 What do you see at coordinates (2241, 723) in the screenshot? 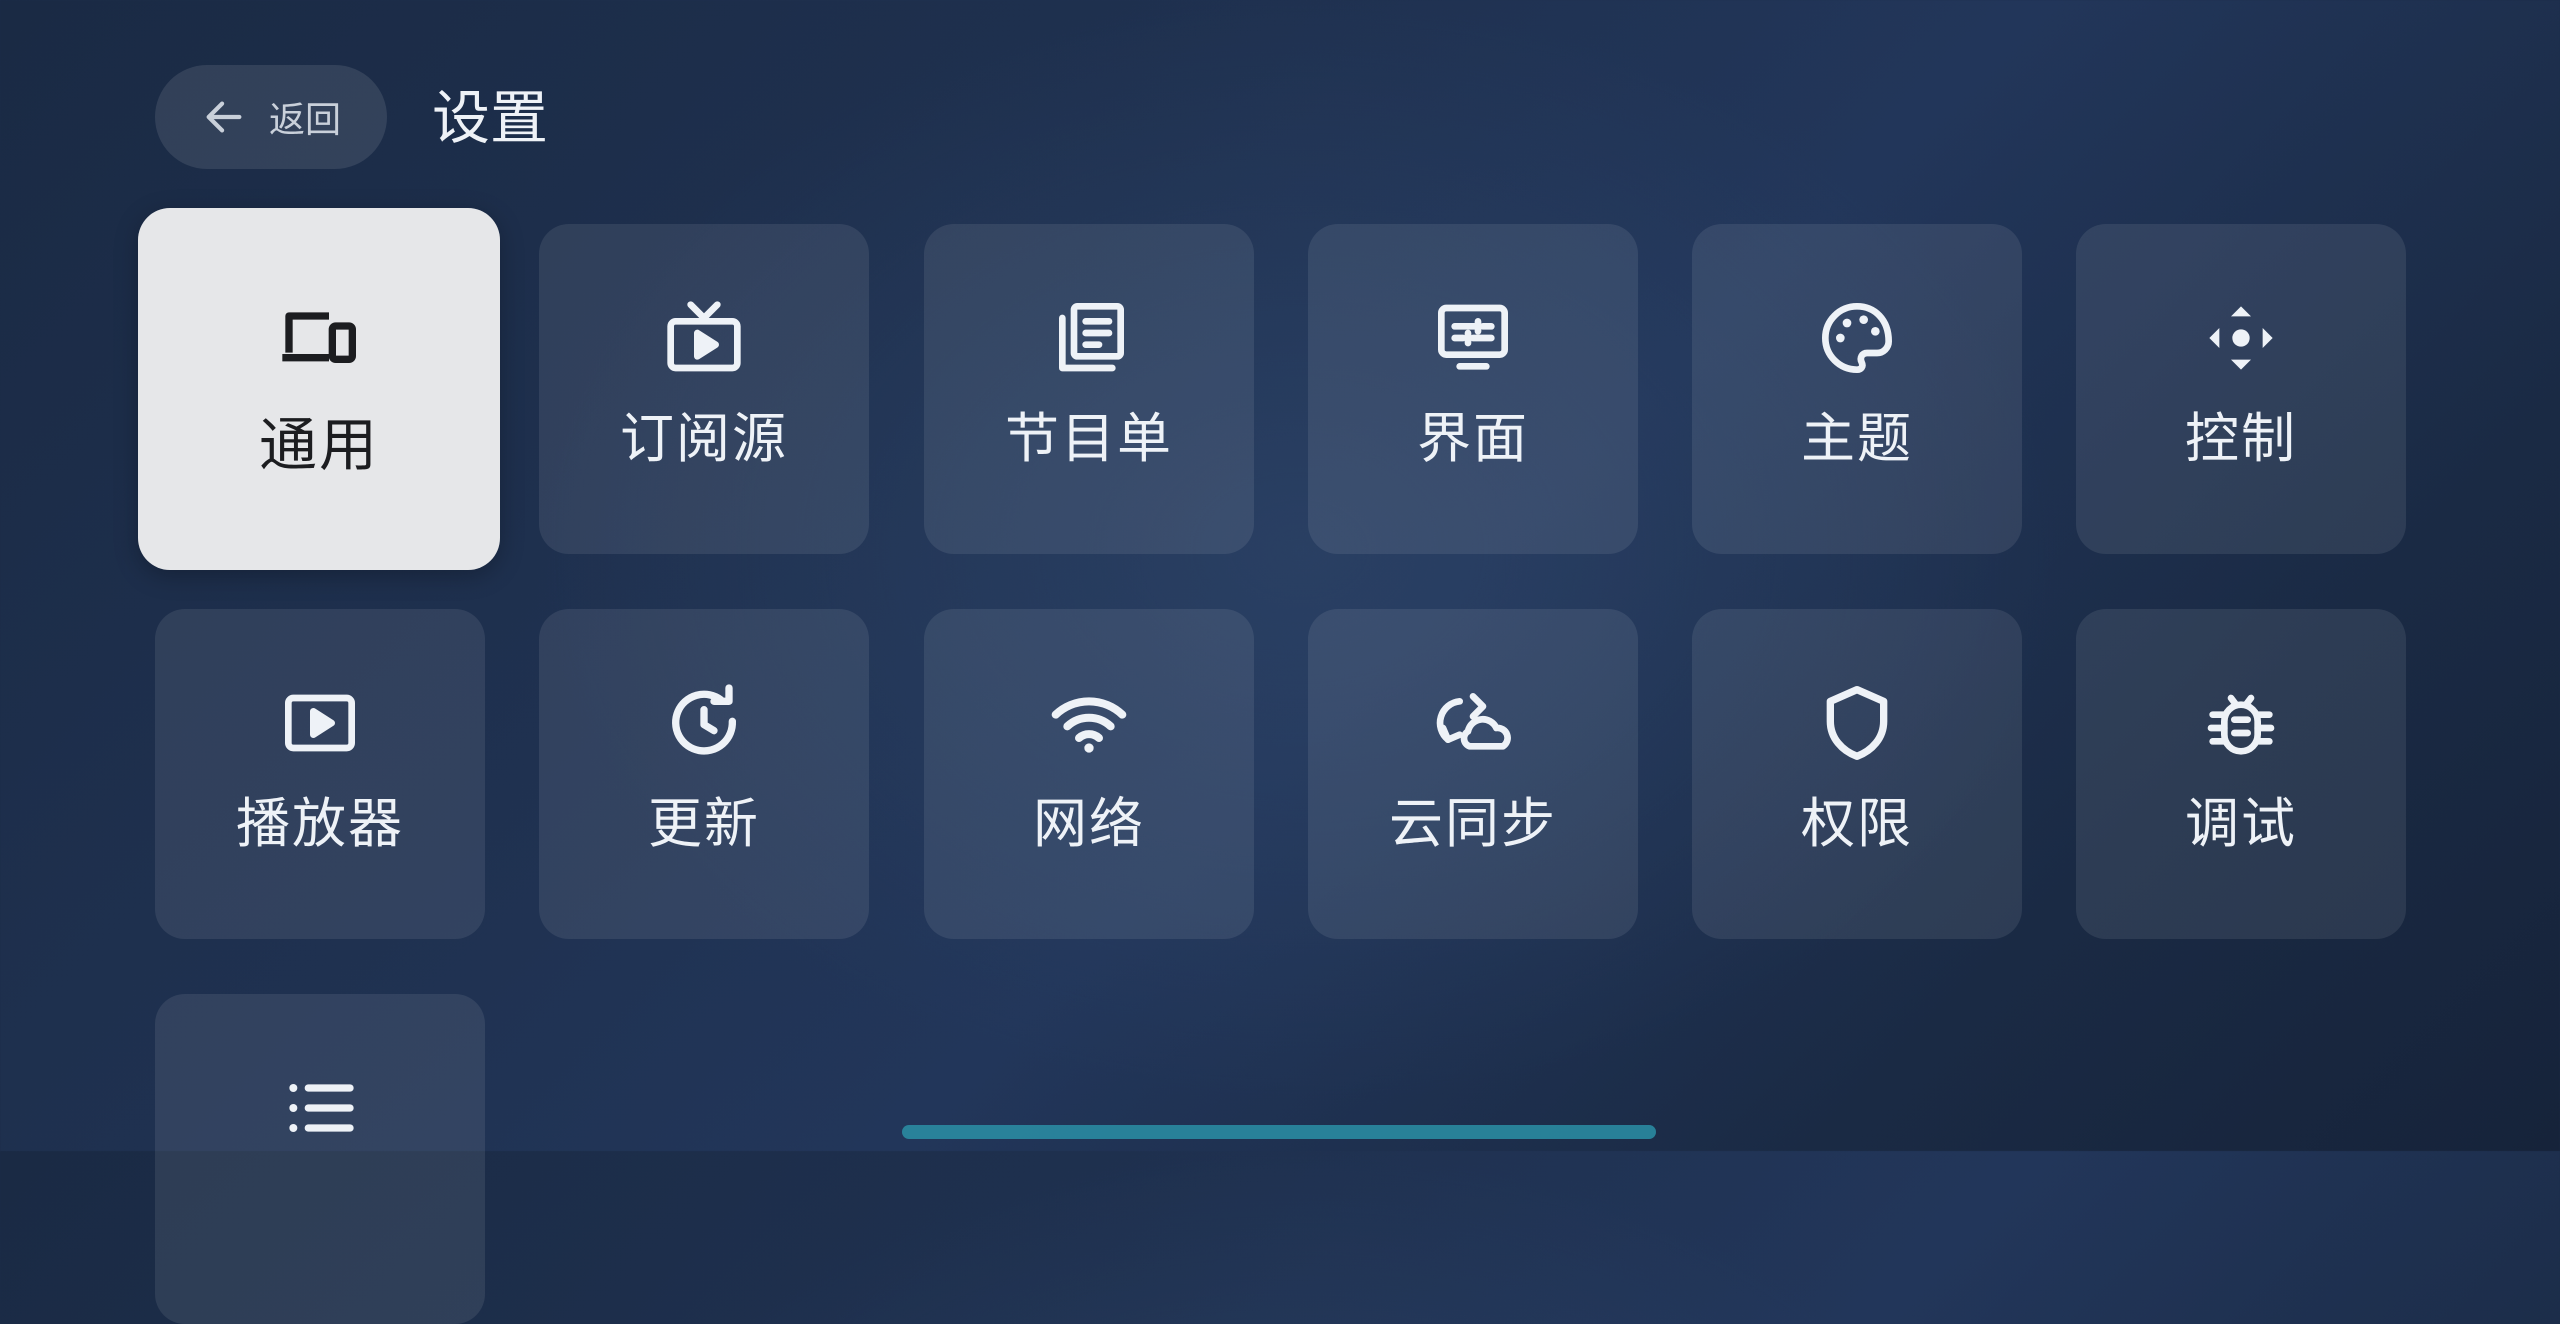
I see `bug-icon` at bounding box center [2241, 723].